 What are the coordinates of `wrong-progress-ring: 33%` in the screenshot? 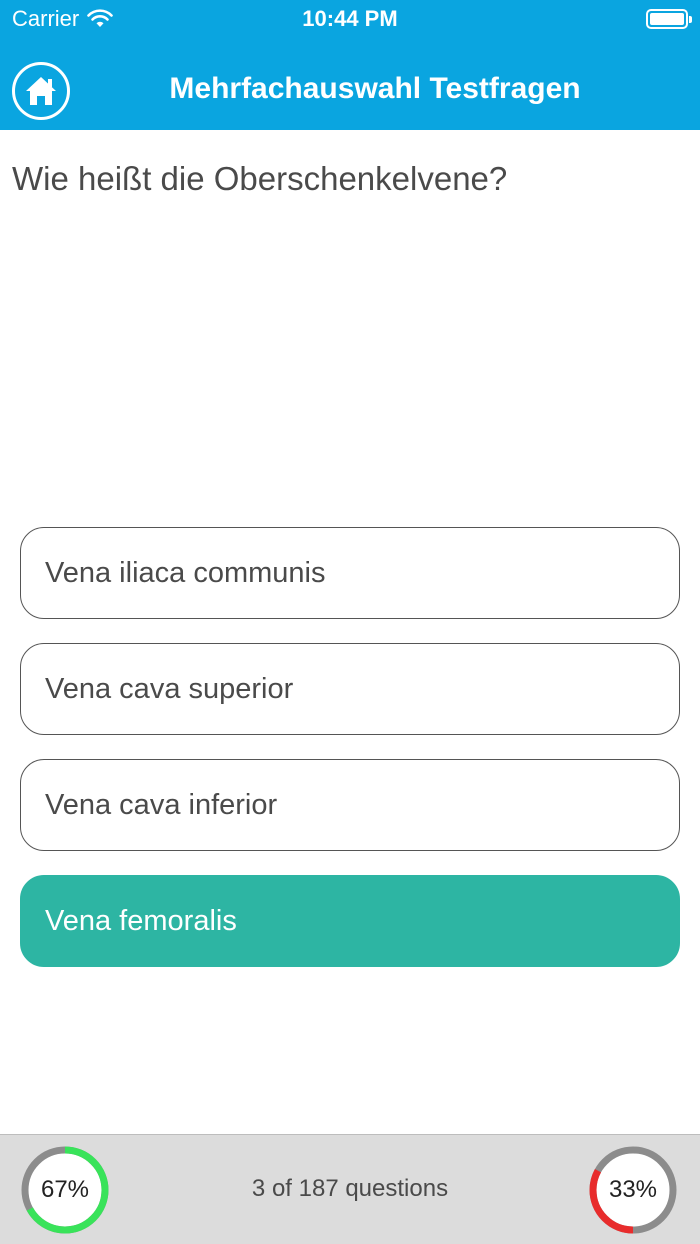 It's located at (633, 1190).